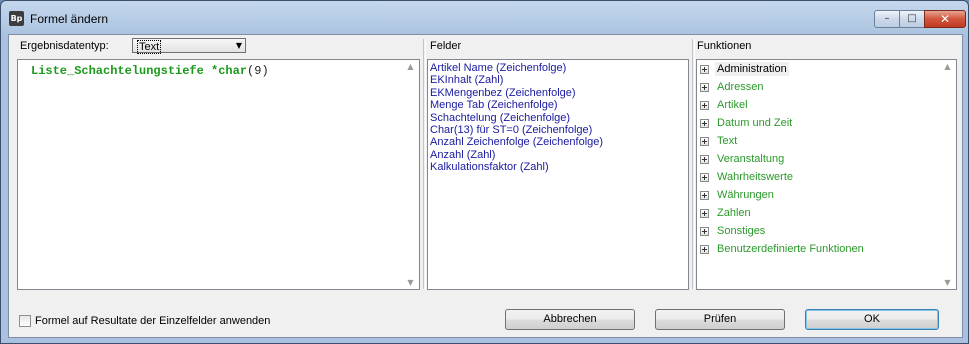 This screenshot has width=969, height=344. What do you see at coordinates (494, 105) in the screenshot?
I see `field-item: Menge Tab (Zeichenfolge)` at bounding box center [494, 105].